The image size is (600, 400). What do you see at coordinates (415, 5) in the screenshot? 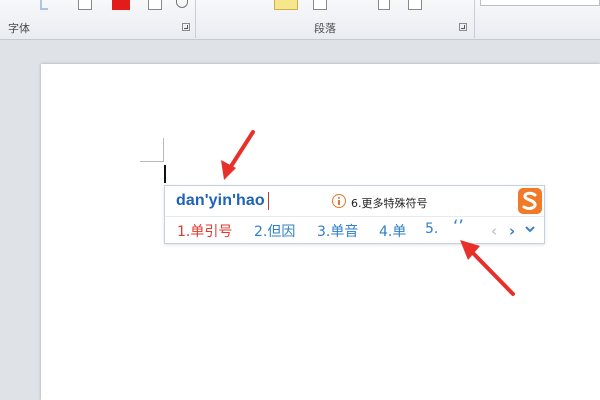
I see `borders-button` at bounding box center [415, 5].